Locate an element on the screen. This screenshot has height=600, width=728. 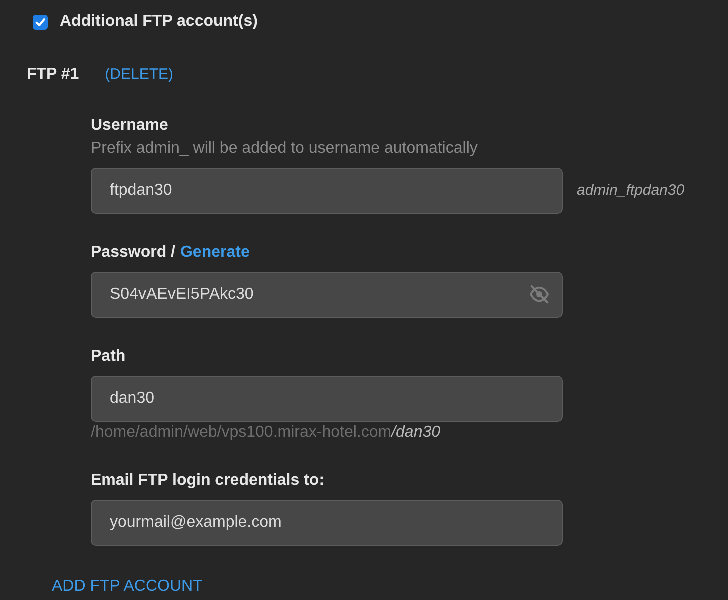
delete-link: (DELETE) is located at coordinates (139, 75).